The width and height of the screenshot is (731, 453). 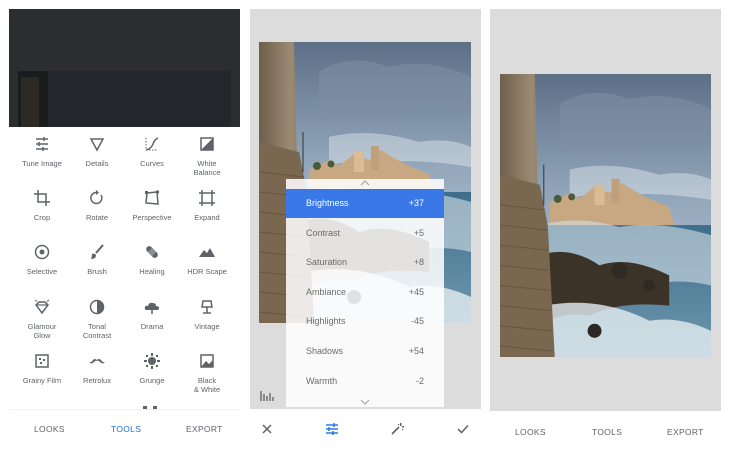 What do you see at coordinates (207, 307) in the screenshot?
I see `lamp-icon` at bounding box center [207, 307].